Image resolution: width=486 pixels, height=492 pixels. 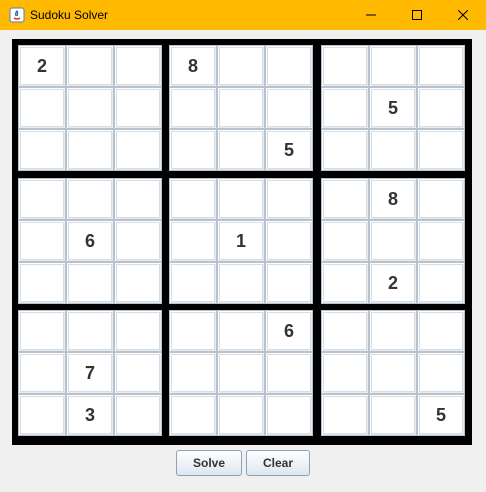 What do you see at coordinates (209, 463) in the screenshot?
I see `solve-button: Solve` at bounding box center [209, 463].